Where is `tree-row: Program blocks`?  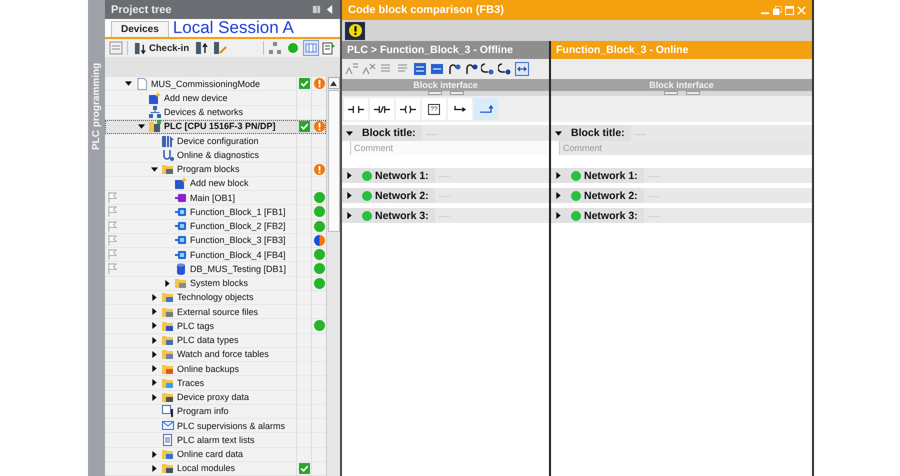 tree-row: Program blocks is located at coordinates (215, 169).